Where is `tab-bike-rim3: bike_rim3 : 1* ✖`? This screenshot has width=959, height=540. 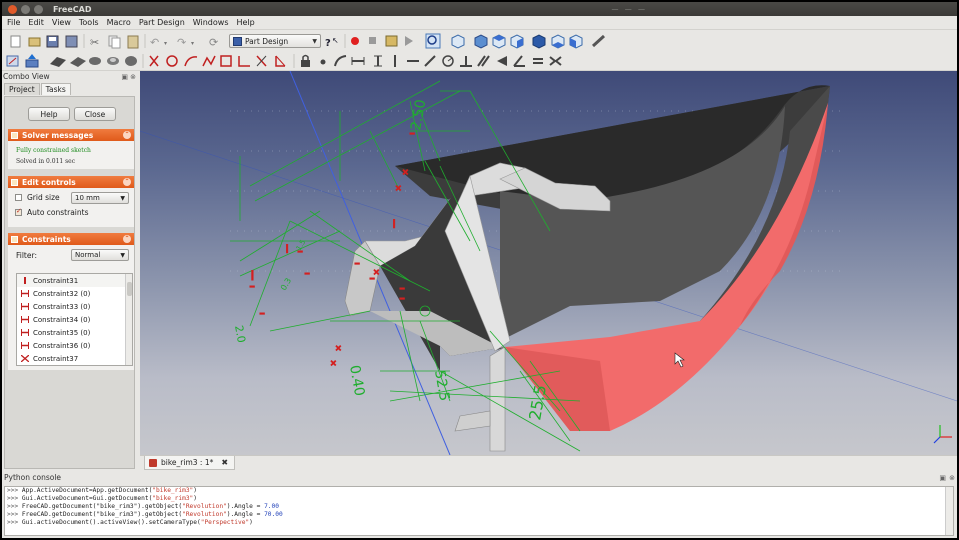 tab-bike-rim3: bike_rim3 : 1* ✖ is located at coordinates (190, 463).